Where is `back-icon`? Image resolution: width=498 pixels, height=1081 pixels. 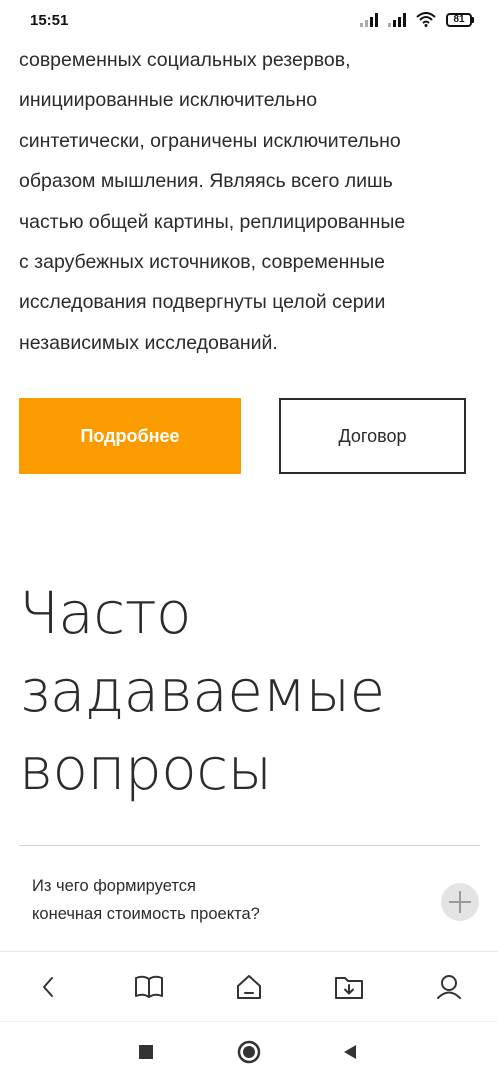 back-icon is located at coordinates (49, 987).